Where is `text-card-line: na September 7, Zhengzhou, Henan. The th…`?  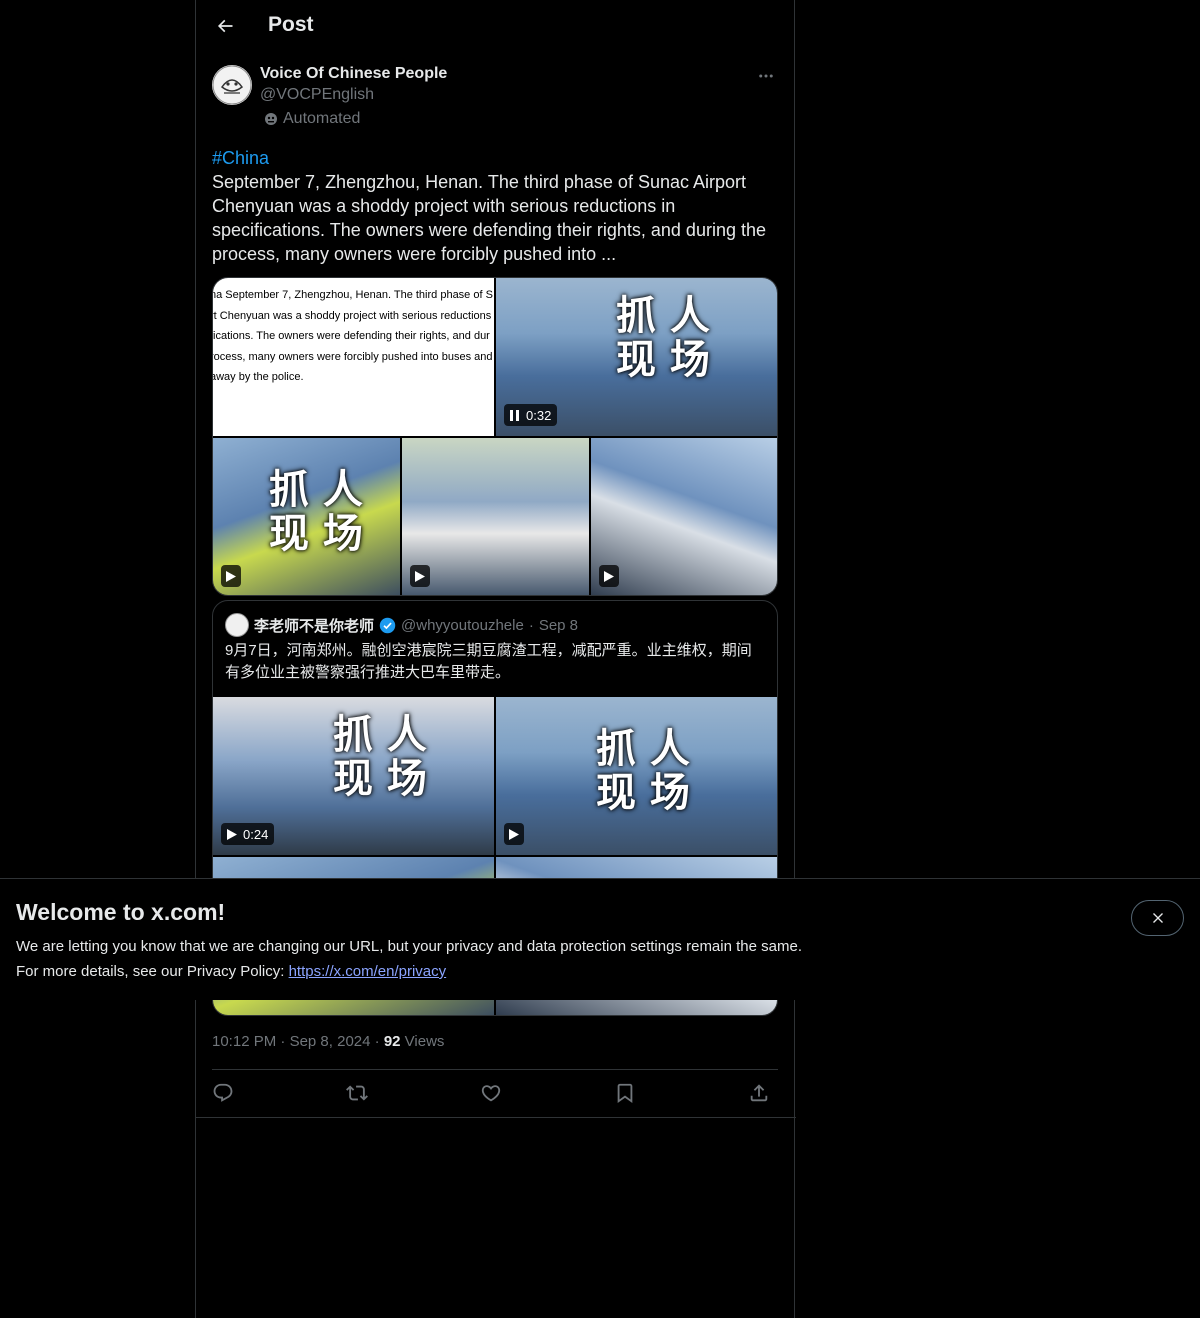 text-card-line: na September 7, Zhengzhou, Henan. The th… is located at coordinates (353, 295).